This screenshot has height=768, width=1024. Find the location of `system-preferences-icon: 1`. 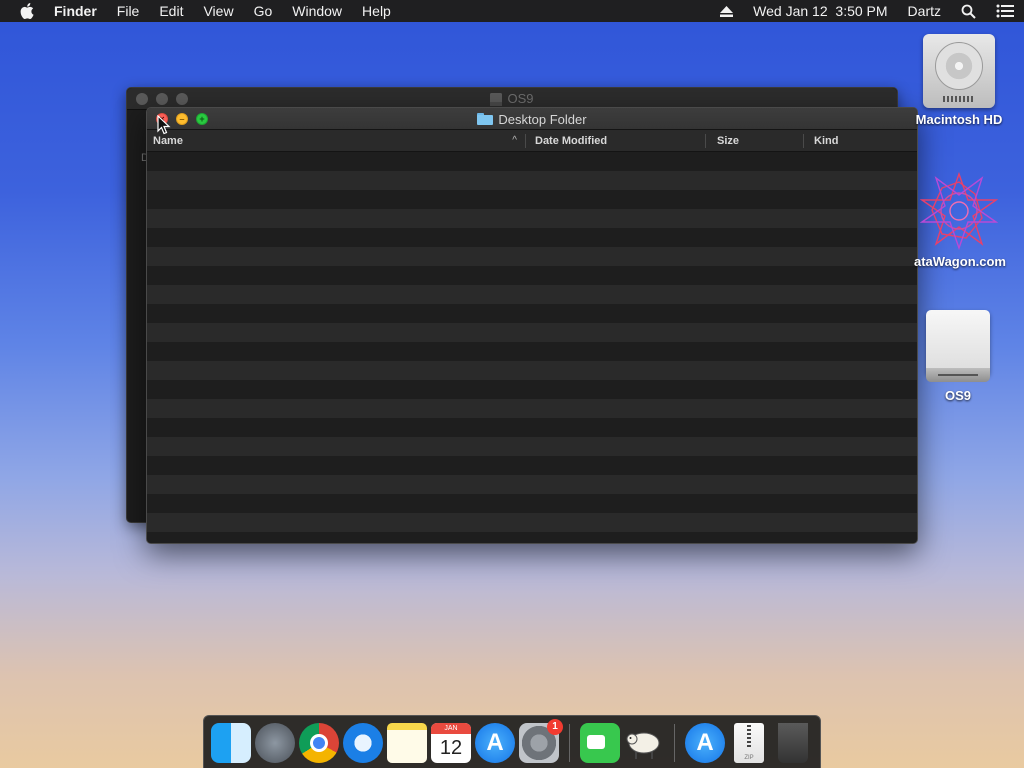

system-preferences-icon: 1 is located at coordinates (541, 741).